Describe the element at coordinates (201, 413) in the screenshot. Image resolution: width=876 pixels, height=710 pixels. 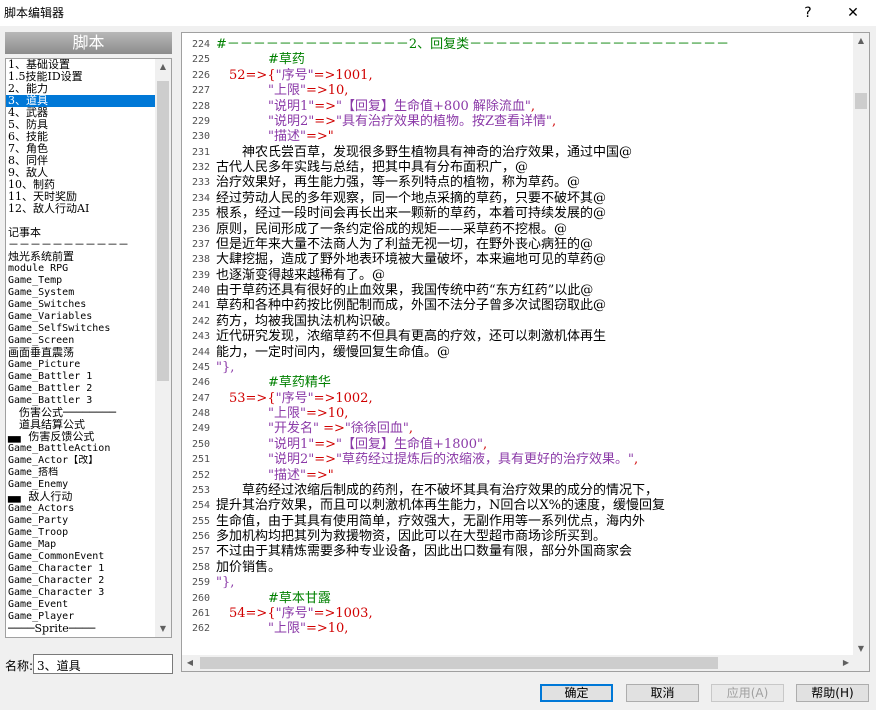
I see `line-number: 248` at that location.